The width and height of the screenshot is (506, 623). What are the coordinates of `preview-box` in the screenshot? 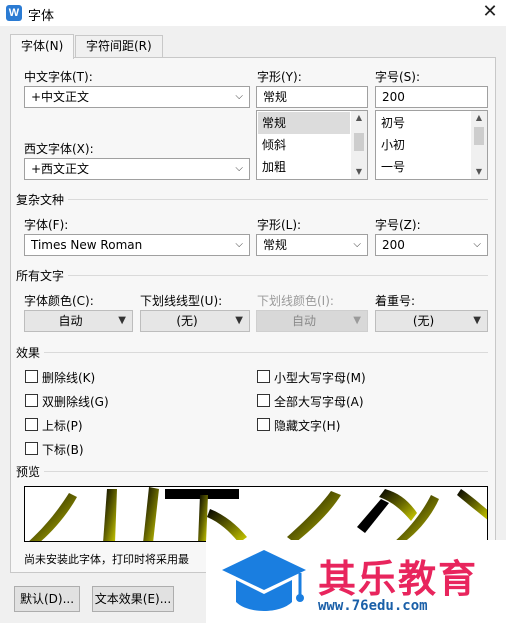 It's located at (256, 514).